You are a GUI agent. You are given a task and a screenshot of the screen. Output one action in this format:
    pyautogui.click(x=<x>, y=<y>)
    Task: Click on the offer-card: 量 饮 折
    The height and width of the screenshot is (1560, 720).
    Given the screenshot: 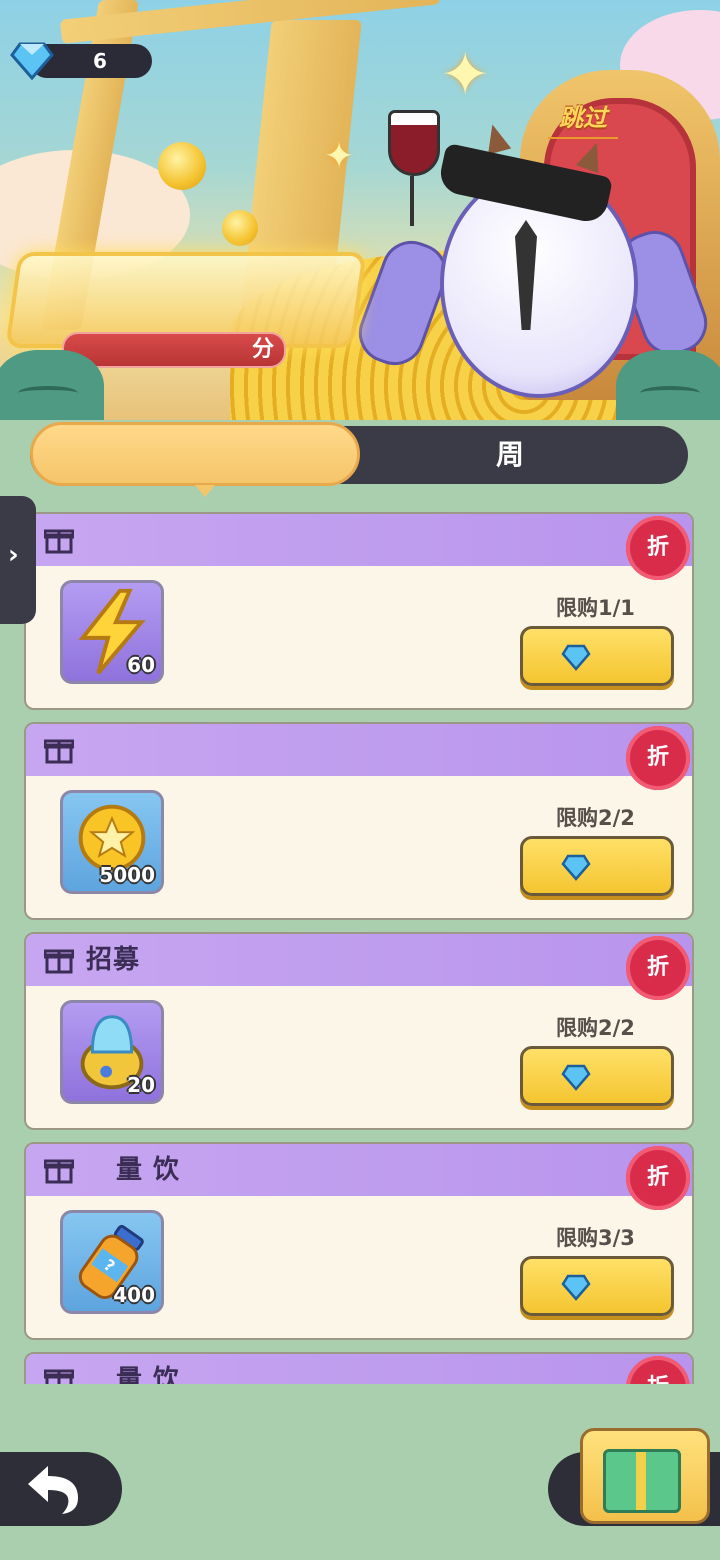 What is the action you would take?
    pyautogui.click(x=359, y=1368)
    